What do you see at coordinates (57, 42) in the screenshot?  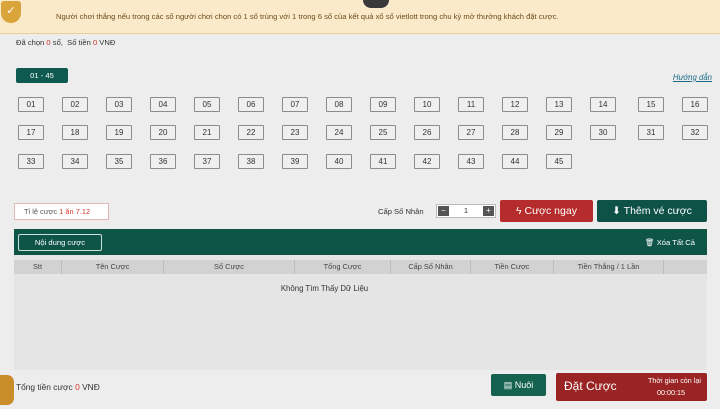 I see `selected-unit: số,` at bounding box center [57, 42].